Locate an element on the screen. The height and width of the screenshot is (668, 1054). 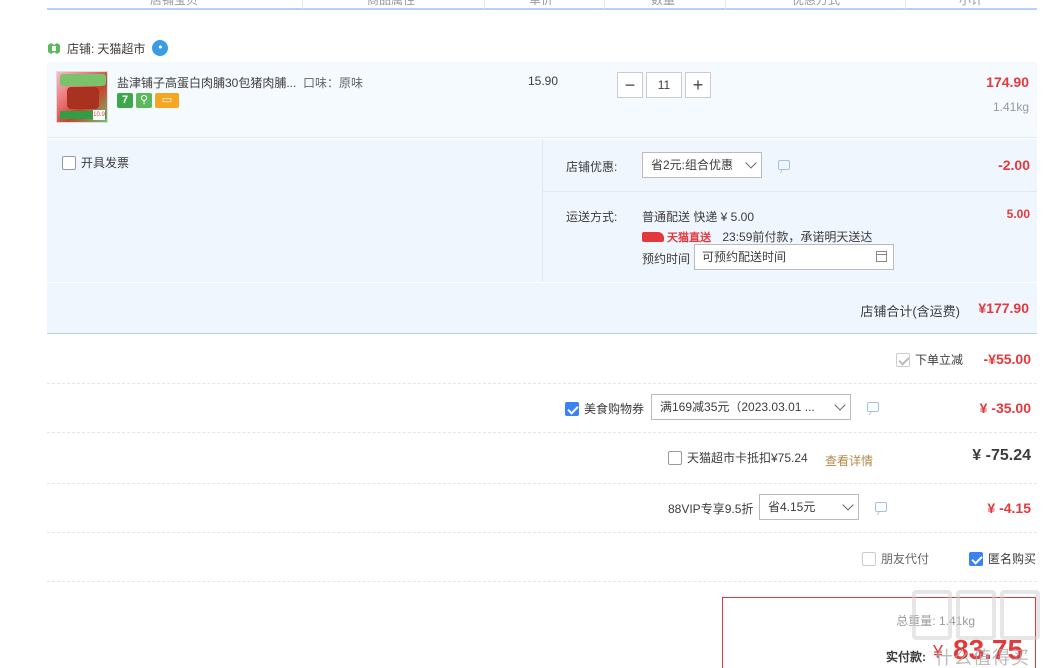
cart-header: 店铺宝贝 商品属性 单价 数量 优惠方式 小计 is located at coordinates (542, 5).